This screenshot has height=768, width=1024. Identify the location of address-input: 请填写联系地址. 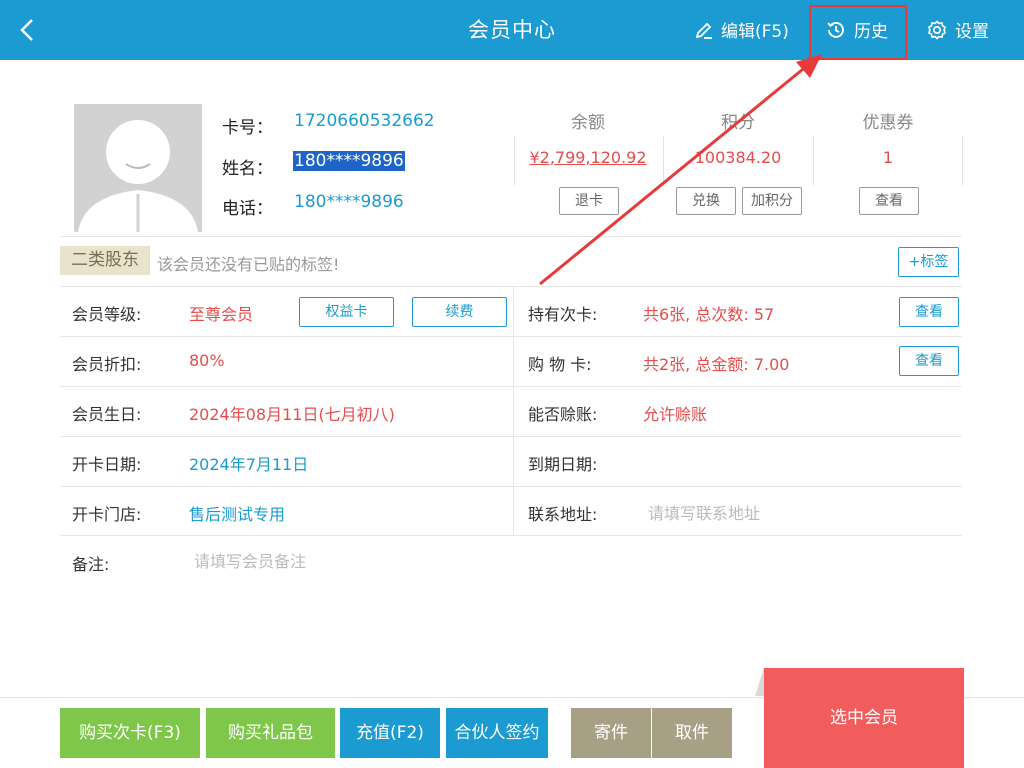
(704, 512).